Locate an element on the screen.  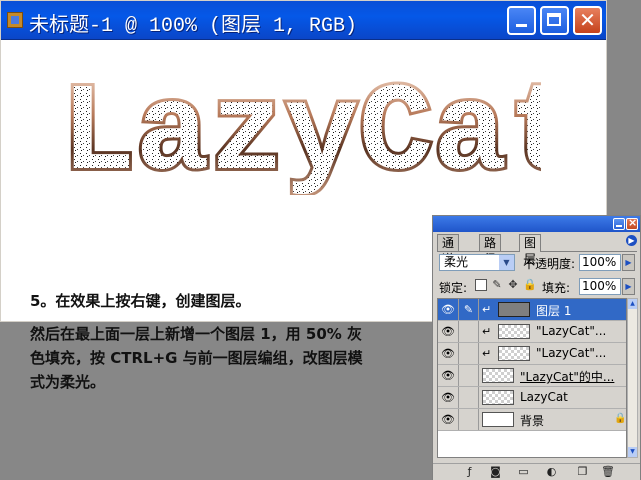
layer-name: 图层 1 is located at coordinates (554, 311).